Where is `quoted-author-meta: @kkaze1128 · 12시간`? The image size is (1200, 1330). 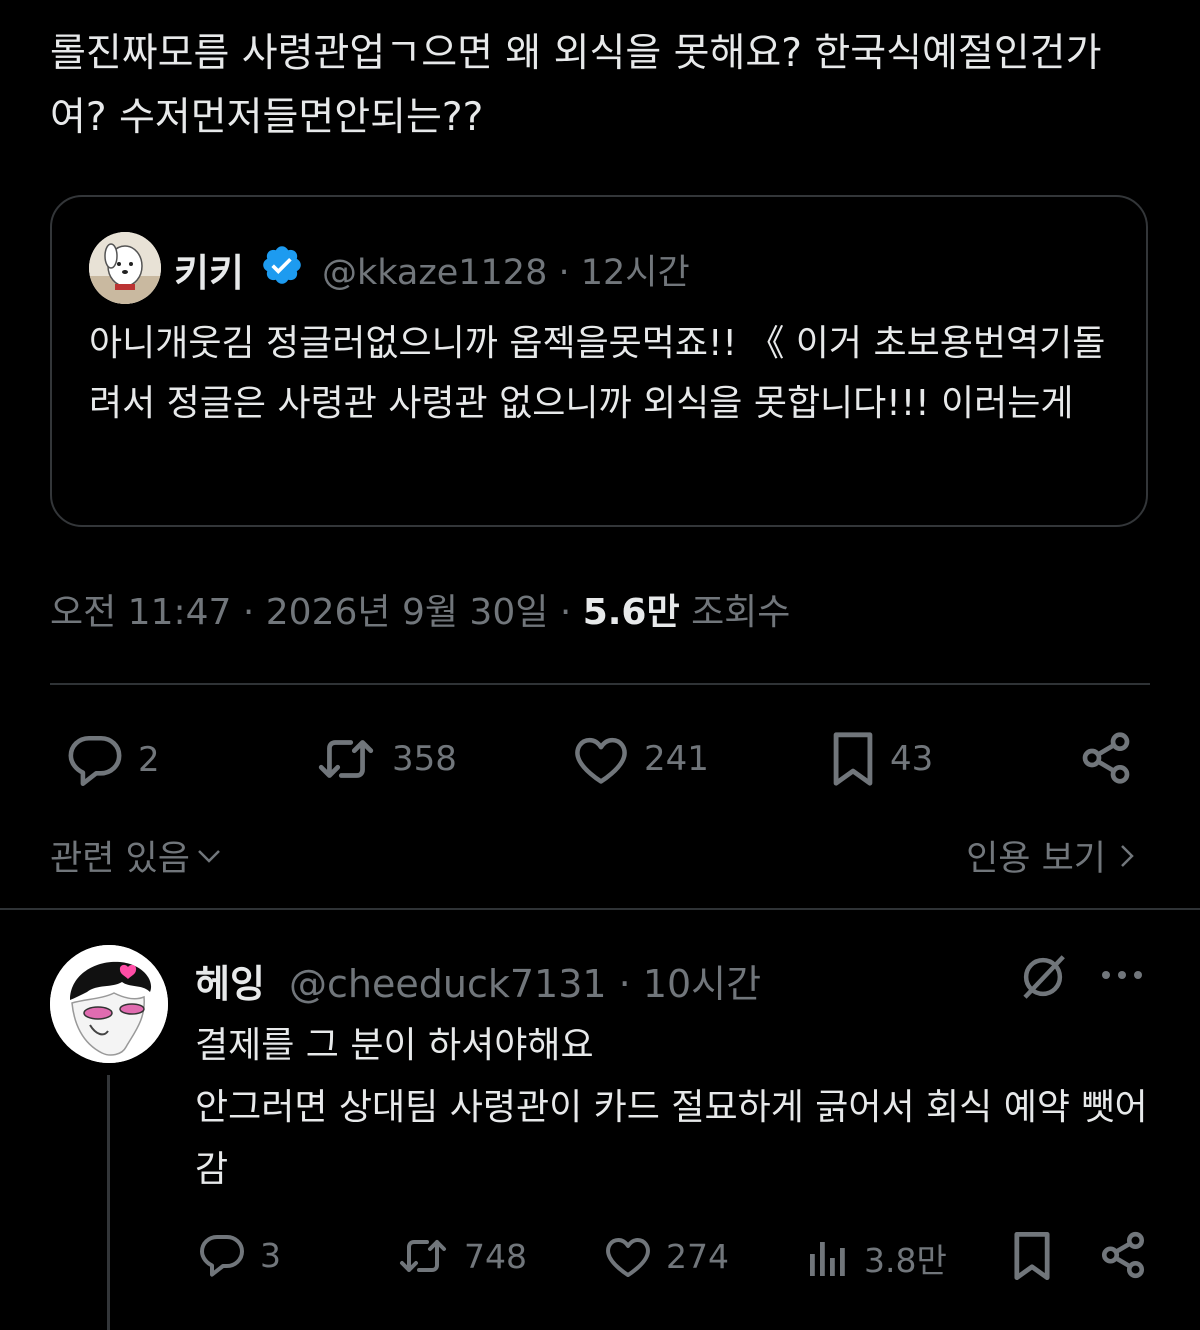
quoted-author-meta: @kkaze1128 · 12시간 is located at coordinates (506, 269).